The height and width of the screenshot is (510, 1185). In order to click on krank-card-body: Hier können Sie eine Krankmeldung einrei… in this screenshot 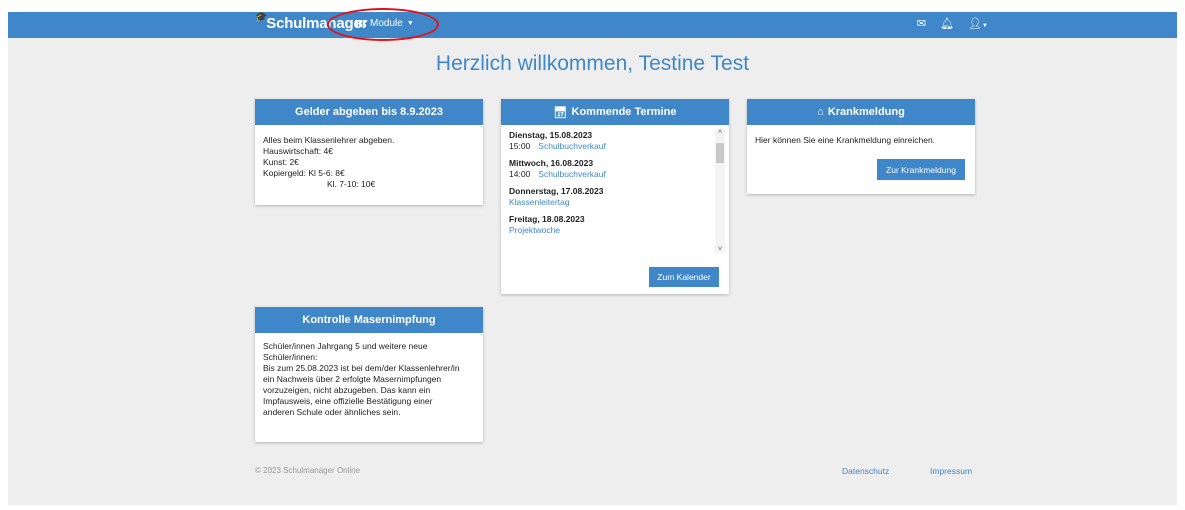, I will do `click(861, 139)`.